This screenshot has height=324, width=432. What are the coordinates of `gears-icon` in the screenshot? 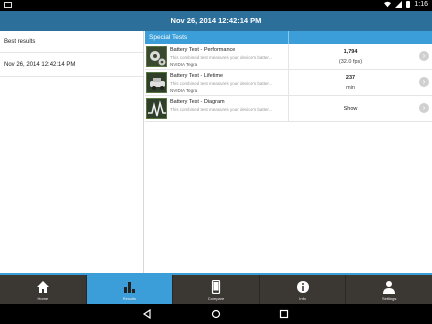 It's located at (156, 56).